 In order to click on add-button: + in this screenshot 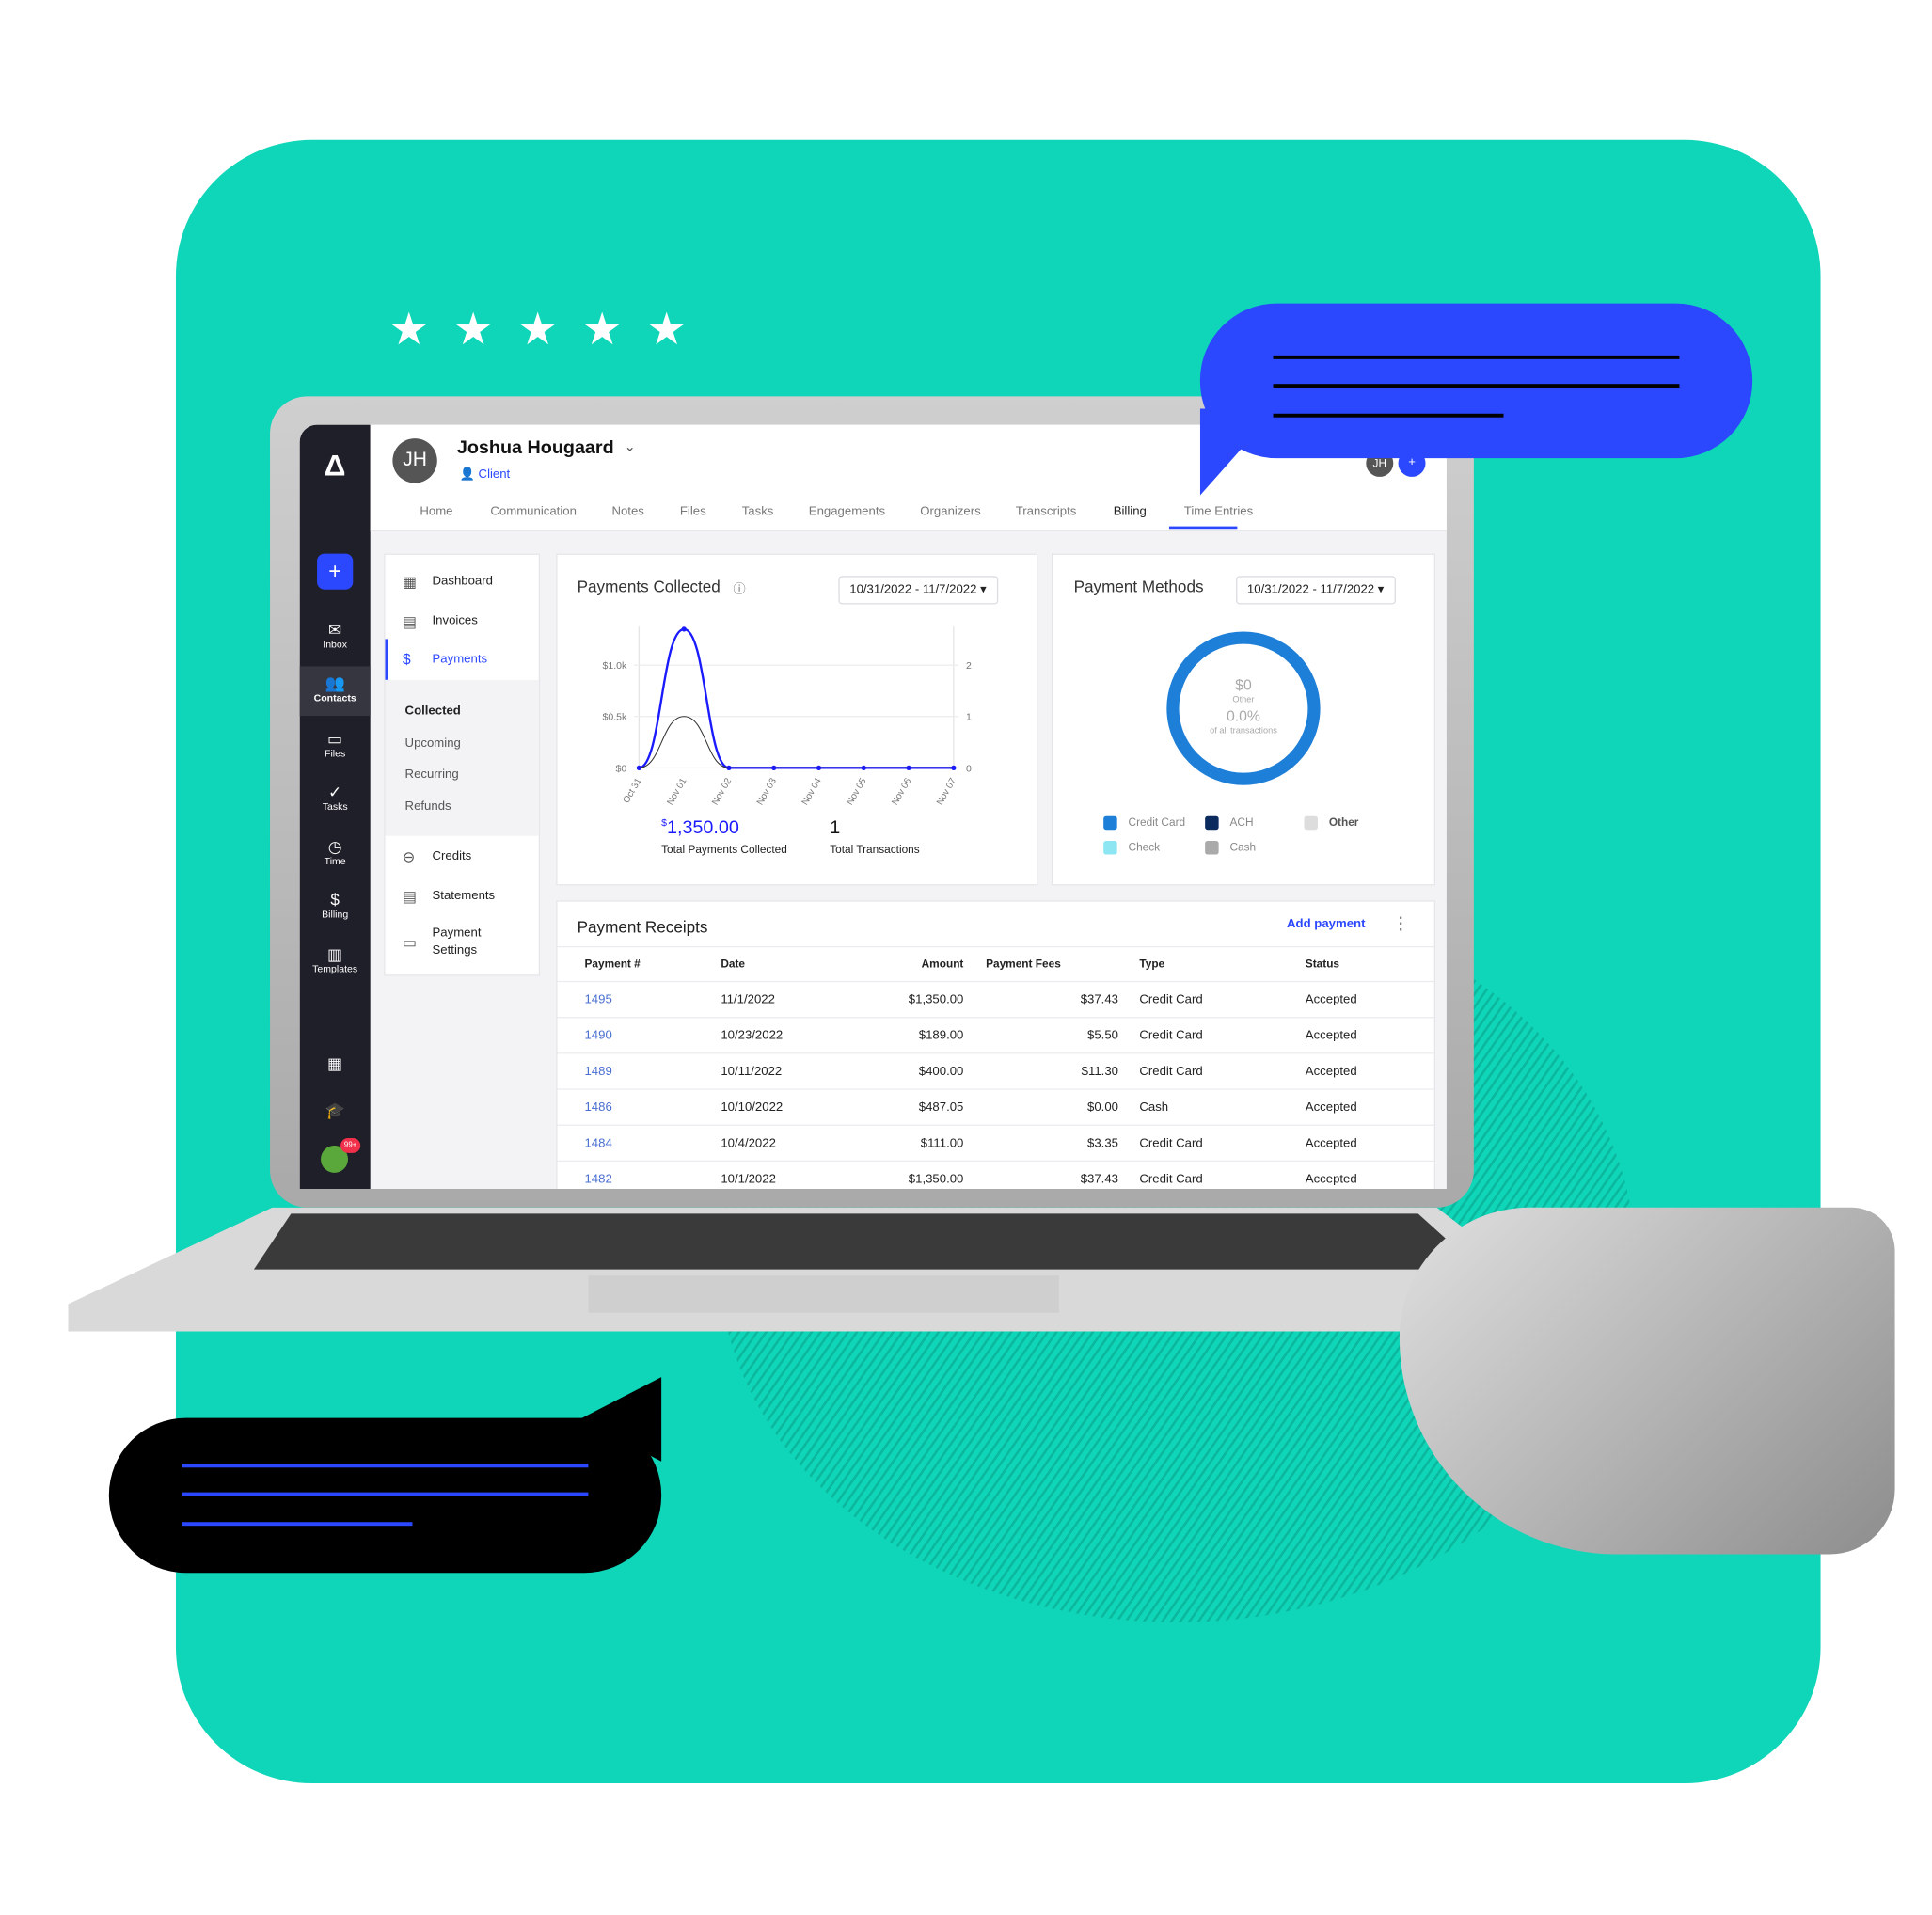, I will do `click(335, 571)`.